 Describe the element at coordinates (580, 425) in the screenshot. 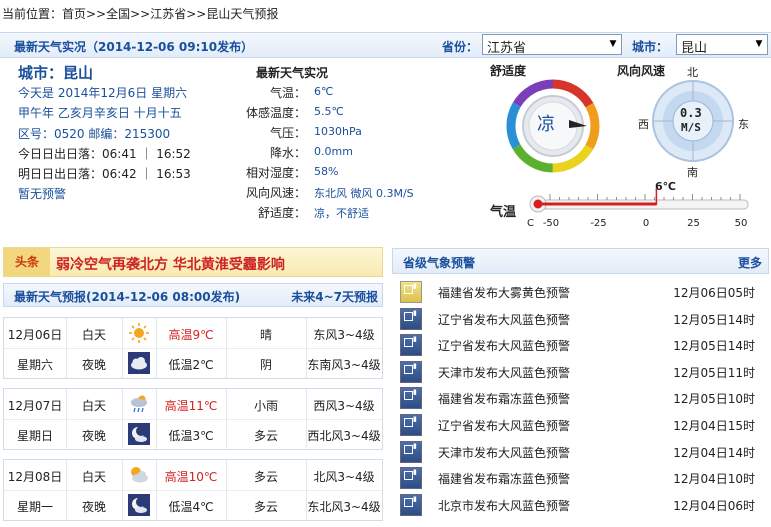

I see `warning-item: ▮ 辽宁省发布大风蓝色预警 12月04日15时` at that location.